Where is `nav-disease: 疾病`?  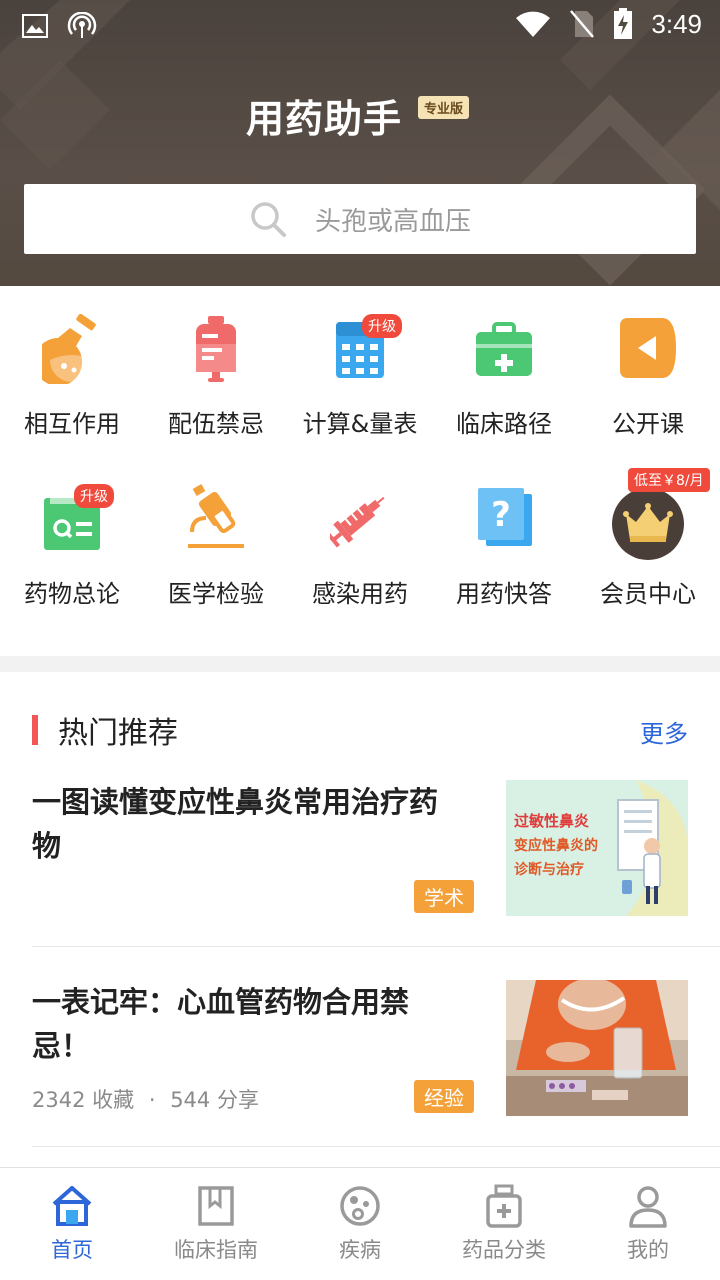 nav-disease: 疾病 is located at coordinates (360, 1224).